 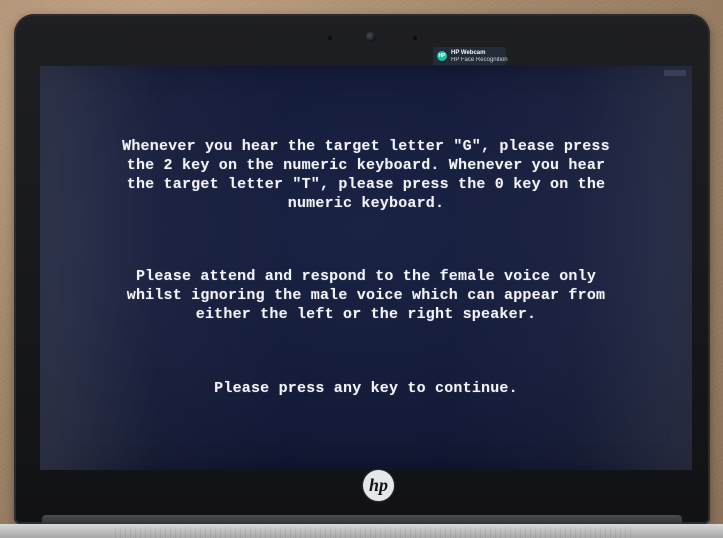 What do you see at coordinates (415, 38) in the screenshot?
I see `microphone-icon-right` at bounding box center [415, 38].